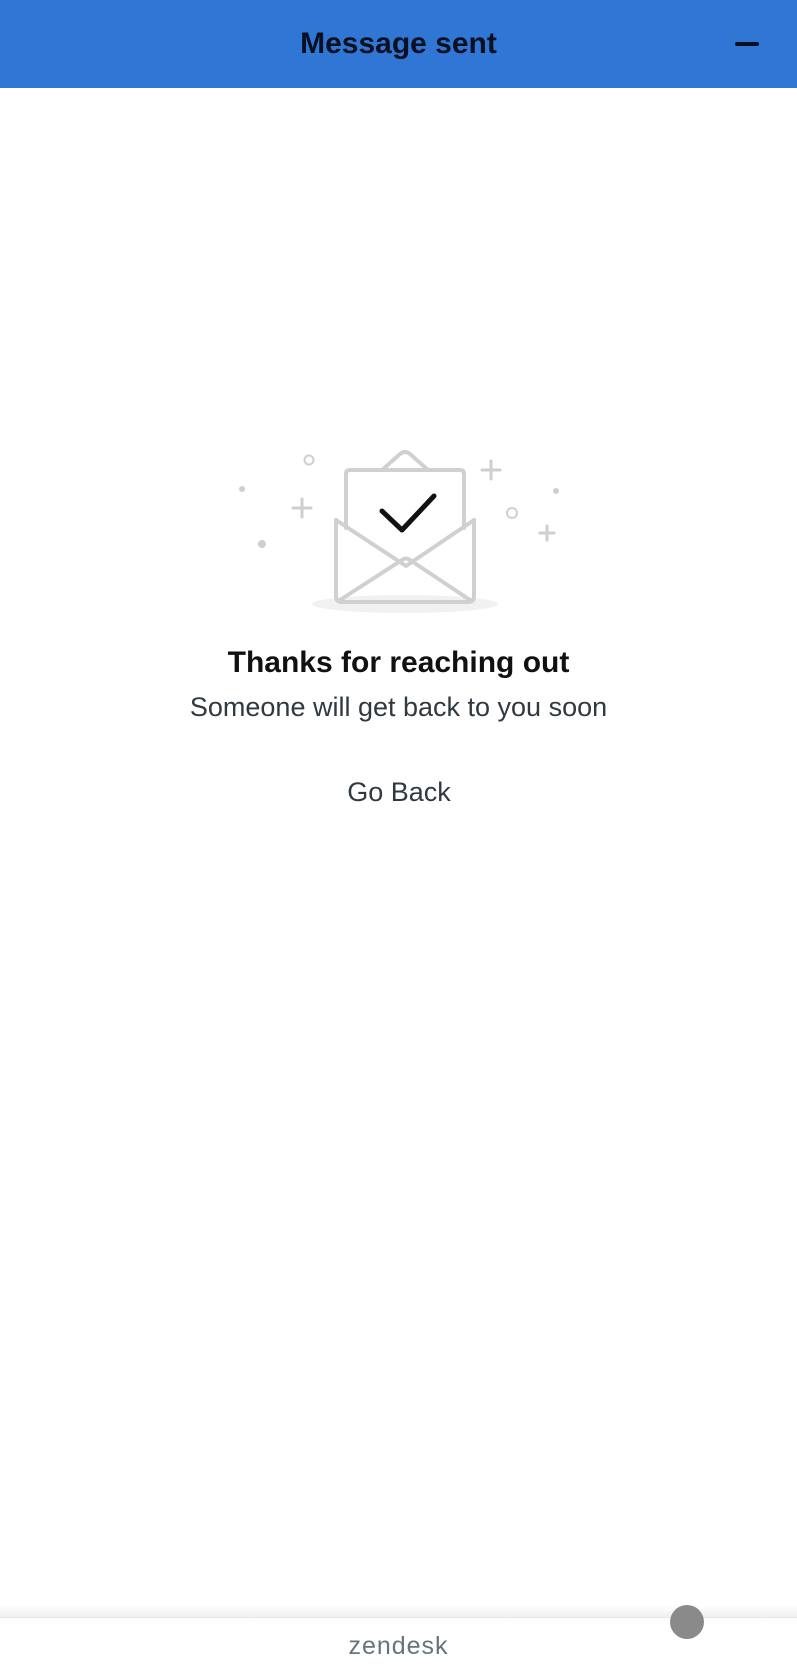 The height and width of the screenshot is (1674, 797). I want to click on envelope-top-flap, so click(405, 461).